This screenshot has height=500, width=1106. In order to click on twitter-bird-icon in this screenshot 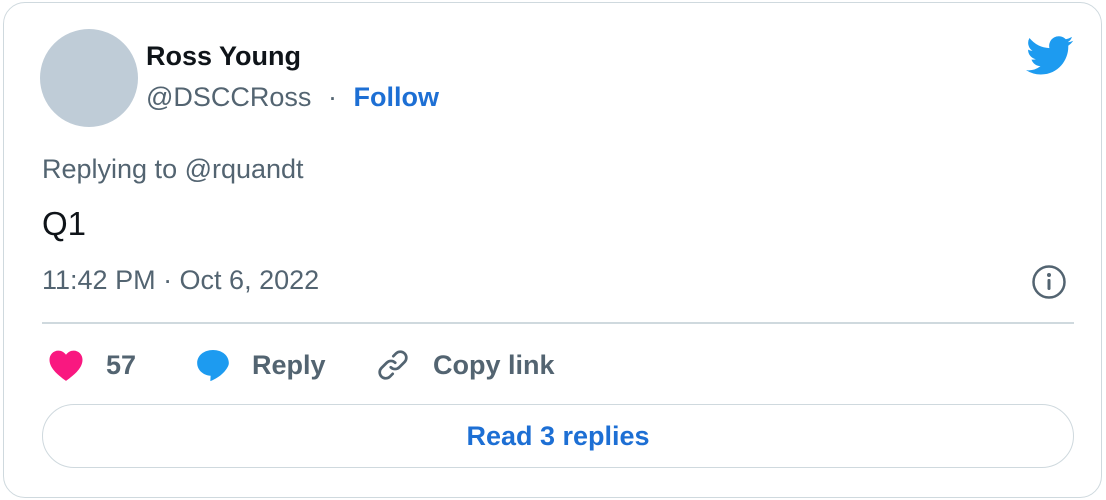, I will do `click(1050, 56)`.